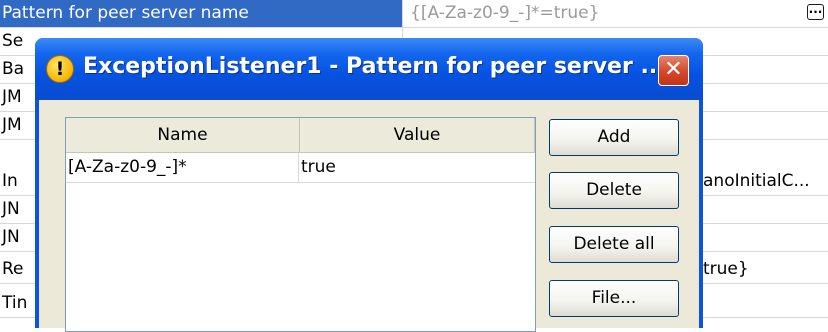 The height and width of the screenshot is (332, 828). What do you see at coordinates (201, 13) in the screenshot?
I see `property-name: Pattern for peer server name` at bounding box center [201, 13].